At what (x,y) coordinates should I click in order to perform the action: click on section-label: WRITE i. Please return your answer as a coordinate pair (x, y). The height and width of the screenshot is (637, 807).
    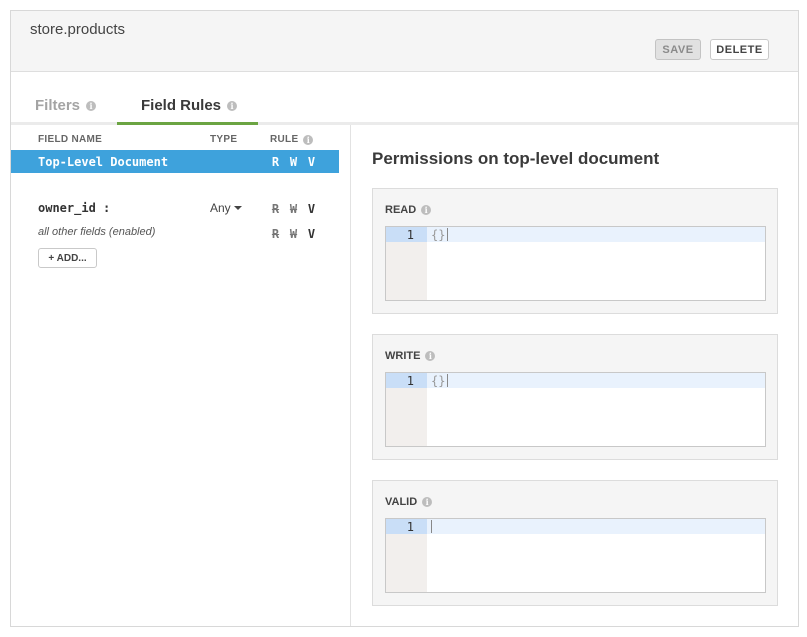
    Looking at the image, I should click on (410, 356).